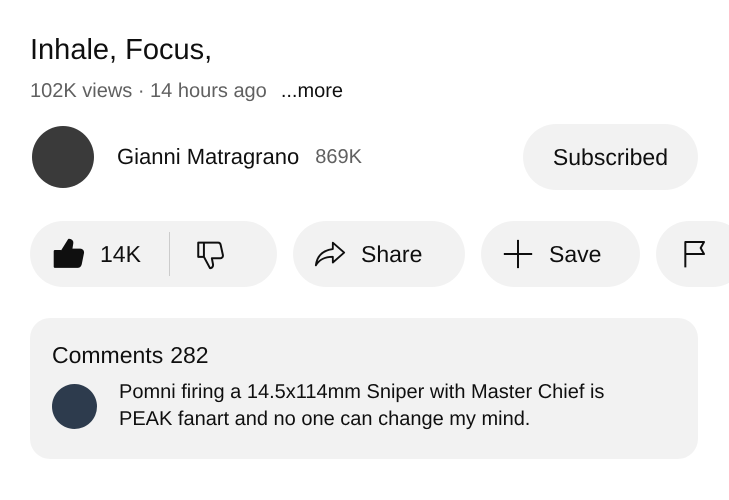 The width and height of the screenshot is (729, 500). What do you see at coordinates (610, 157) in the screenshot?
I see `subscribed-button: Subscribed` at bounding box center [610, 157].